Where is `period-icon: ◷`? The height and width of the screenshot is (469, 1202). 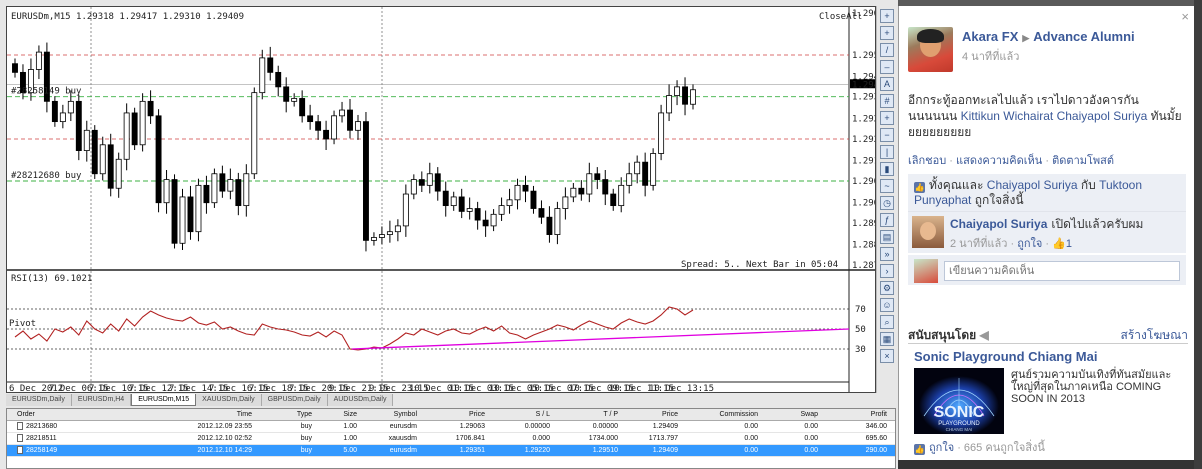
period-icon: ◷ is located at coordinates (887, 203).